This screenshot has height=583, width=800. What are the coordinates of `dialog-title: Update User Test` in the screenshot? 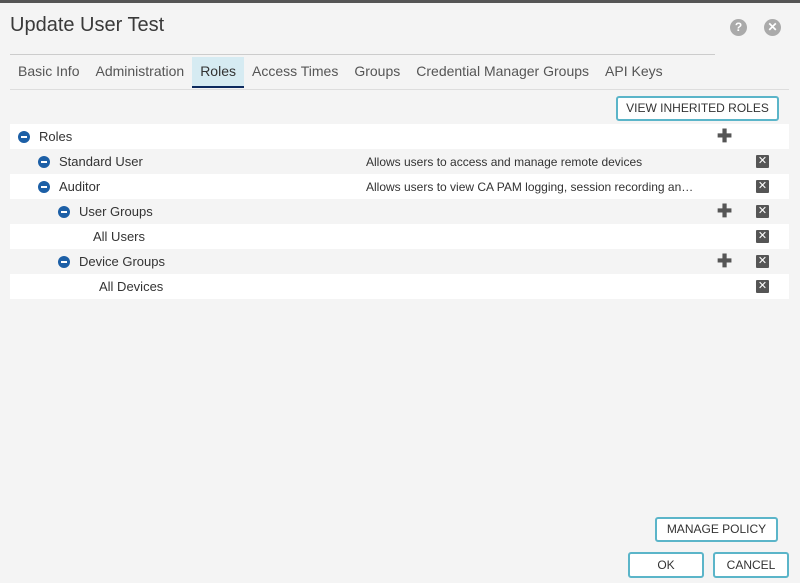 It's located at (87, 25).